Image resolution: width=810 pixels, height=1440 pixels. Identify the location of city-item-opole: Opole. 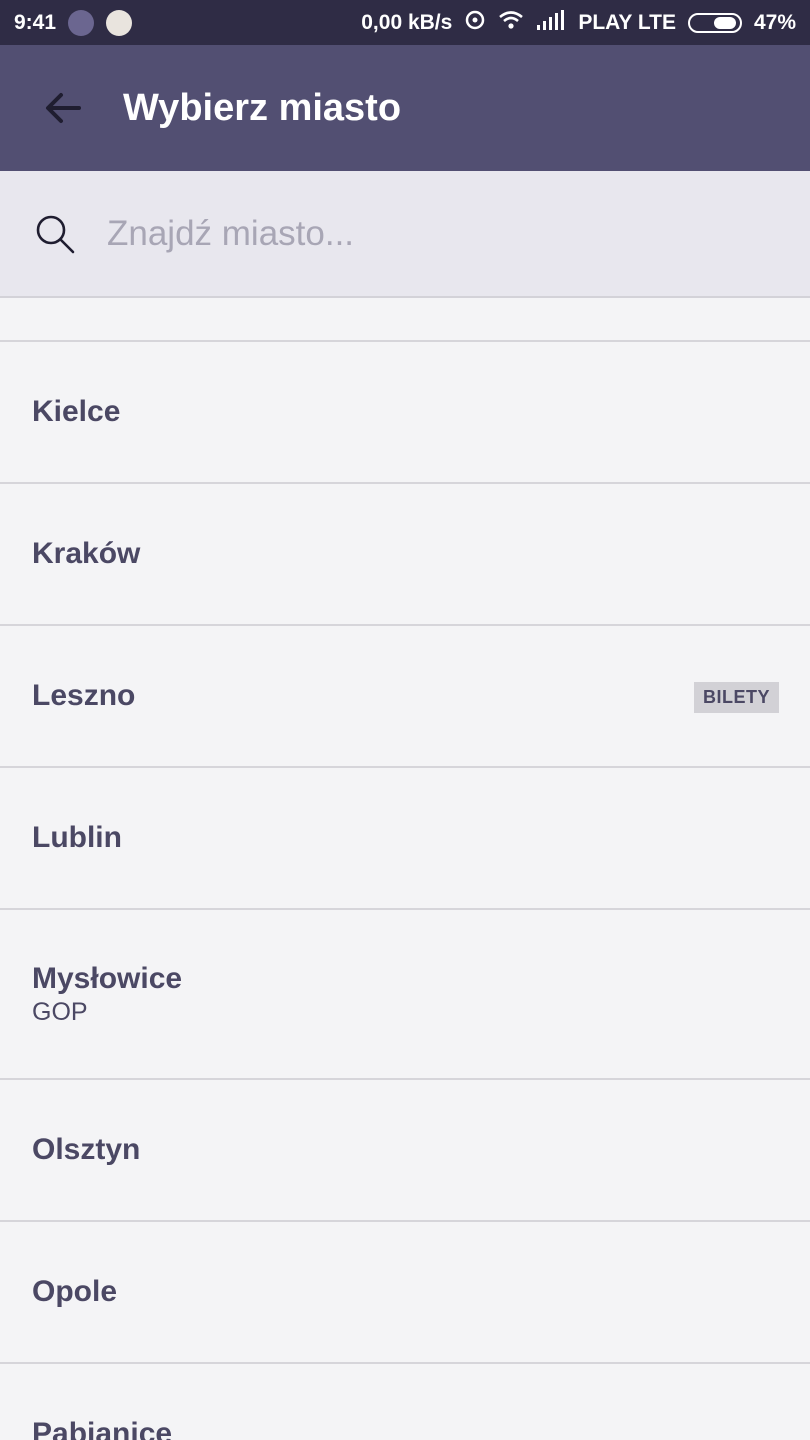
(405, 1293).